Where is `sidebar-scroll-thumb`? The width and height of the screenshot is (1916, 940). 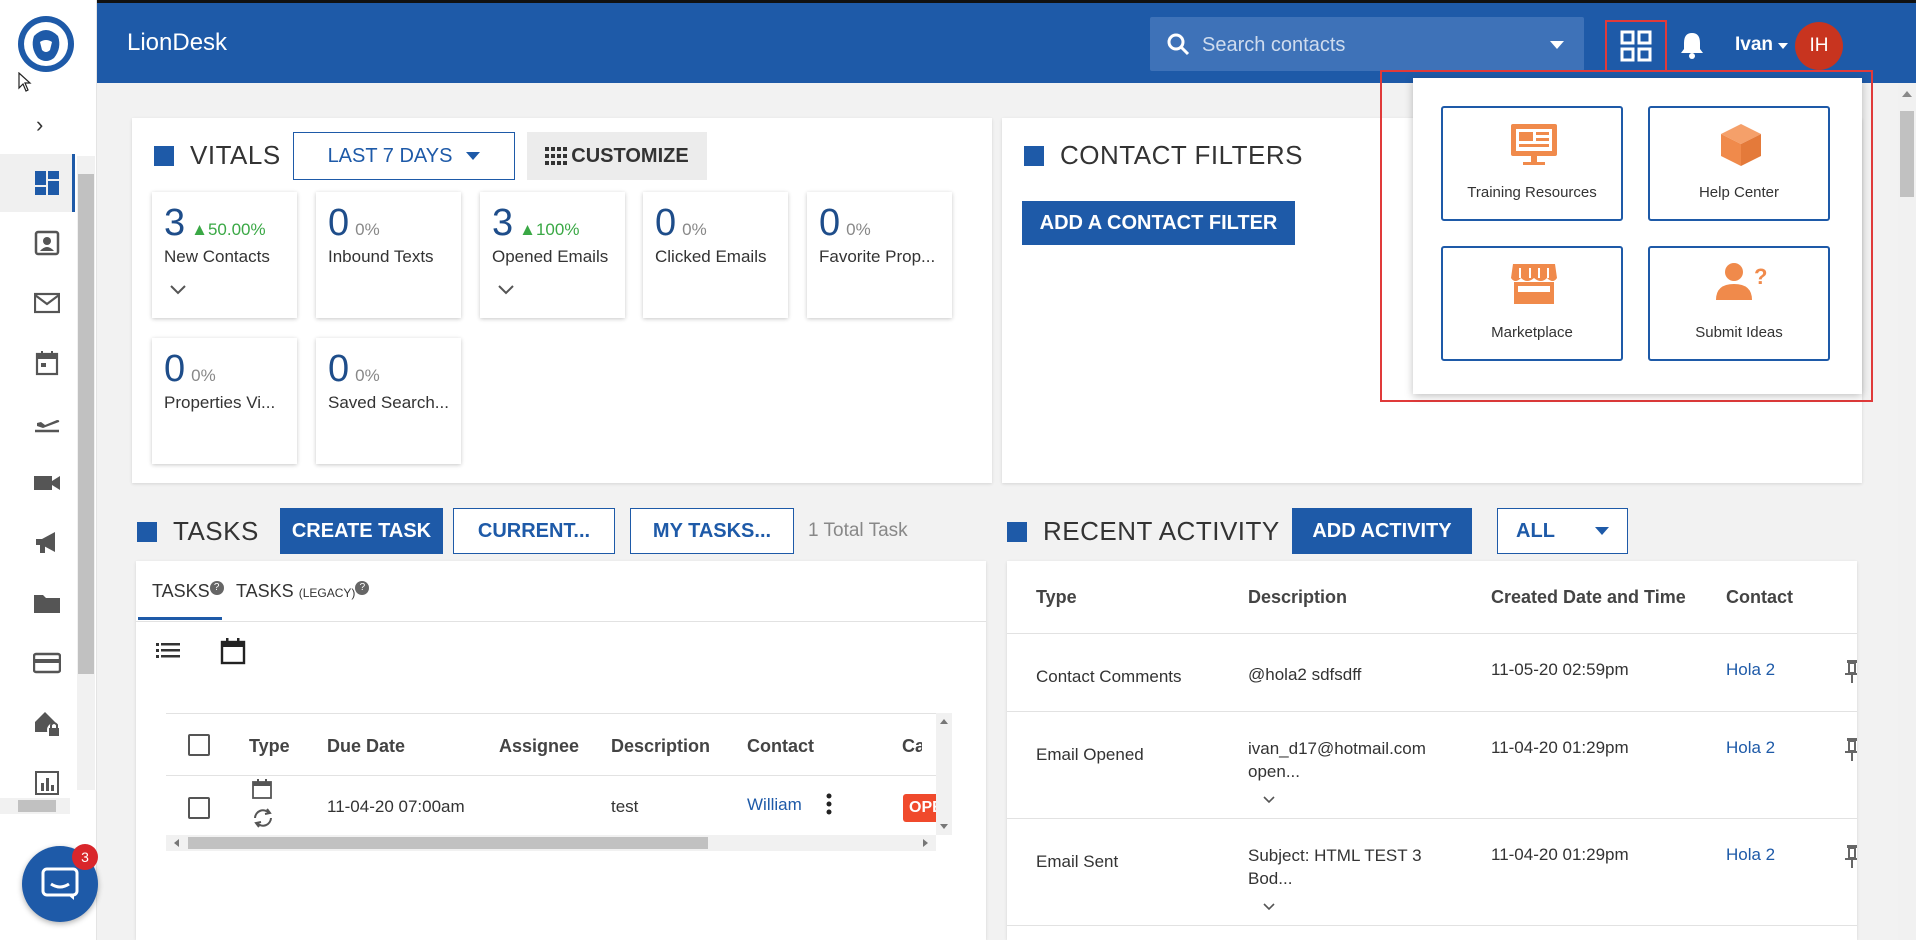 sidebar-scroll-thumb is located at coordinates (86, 424).